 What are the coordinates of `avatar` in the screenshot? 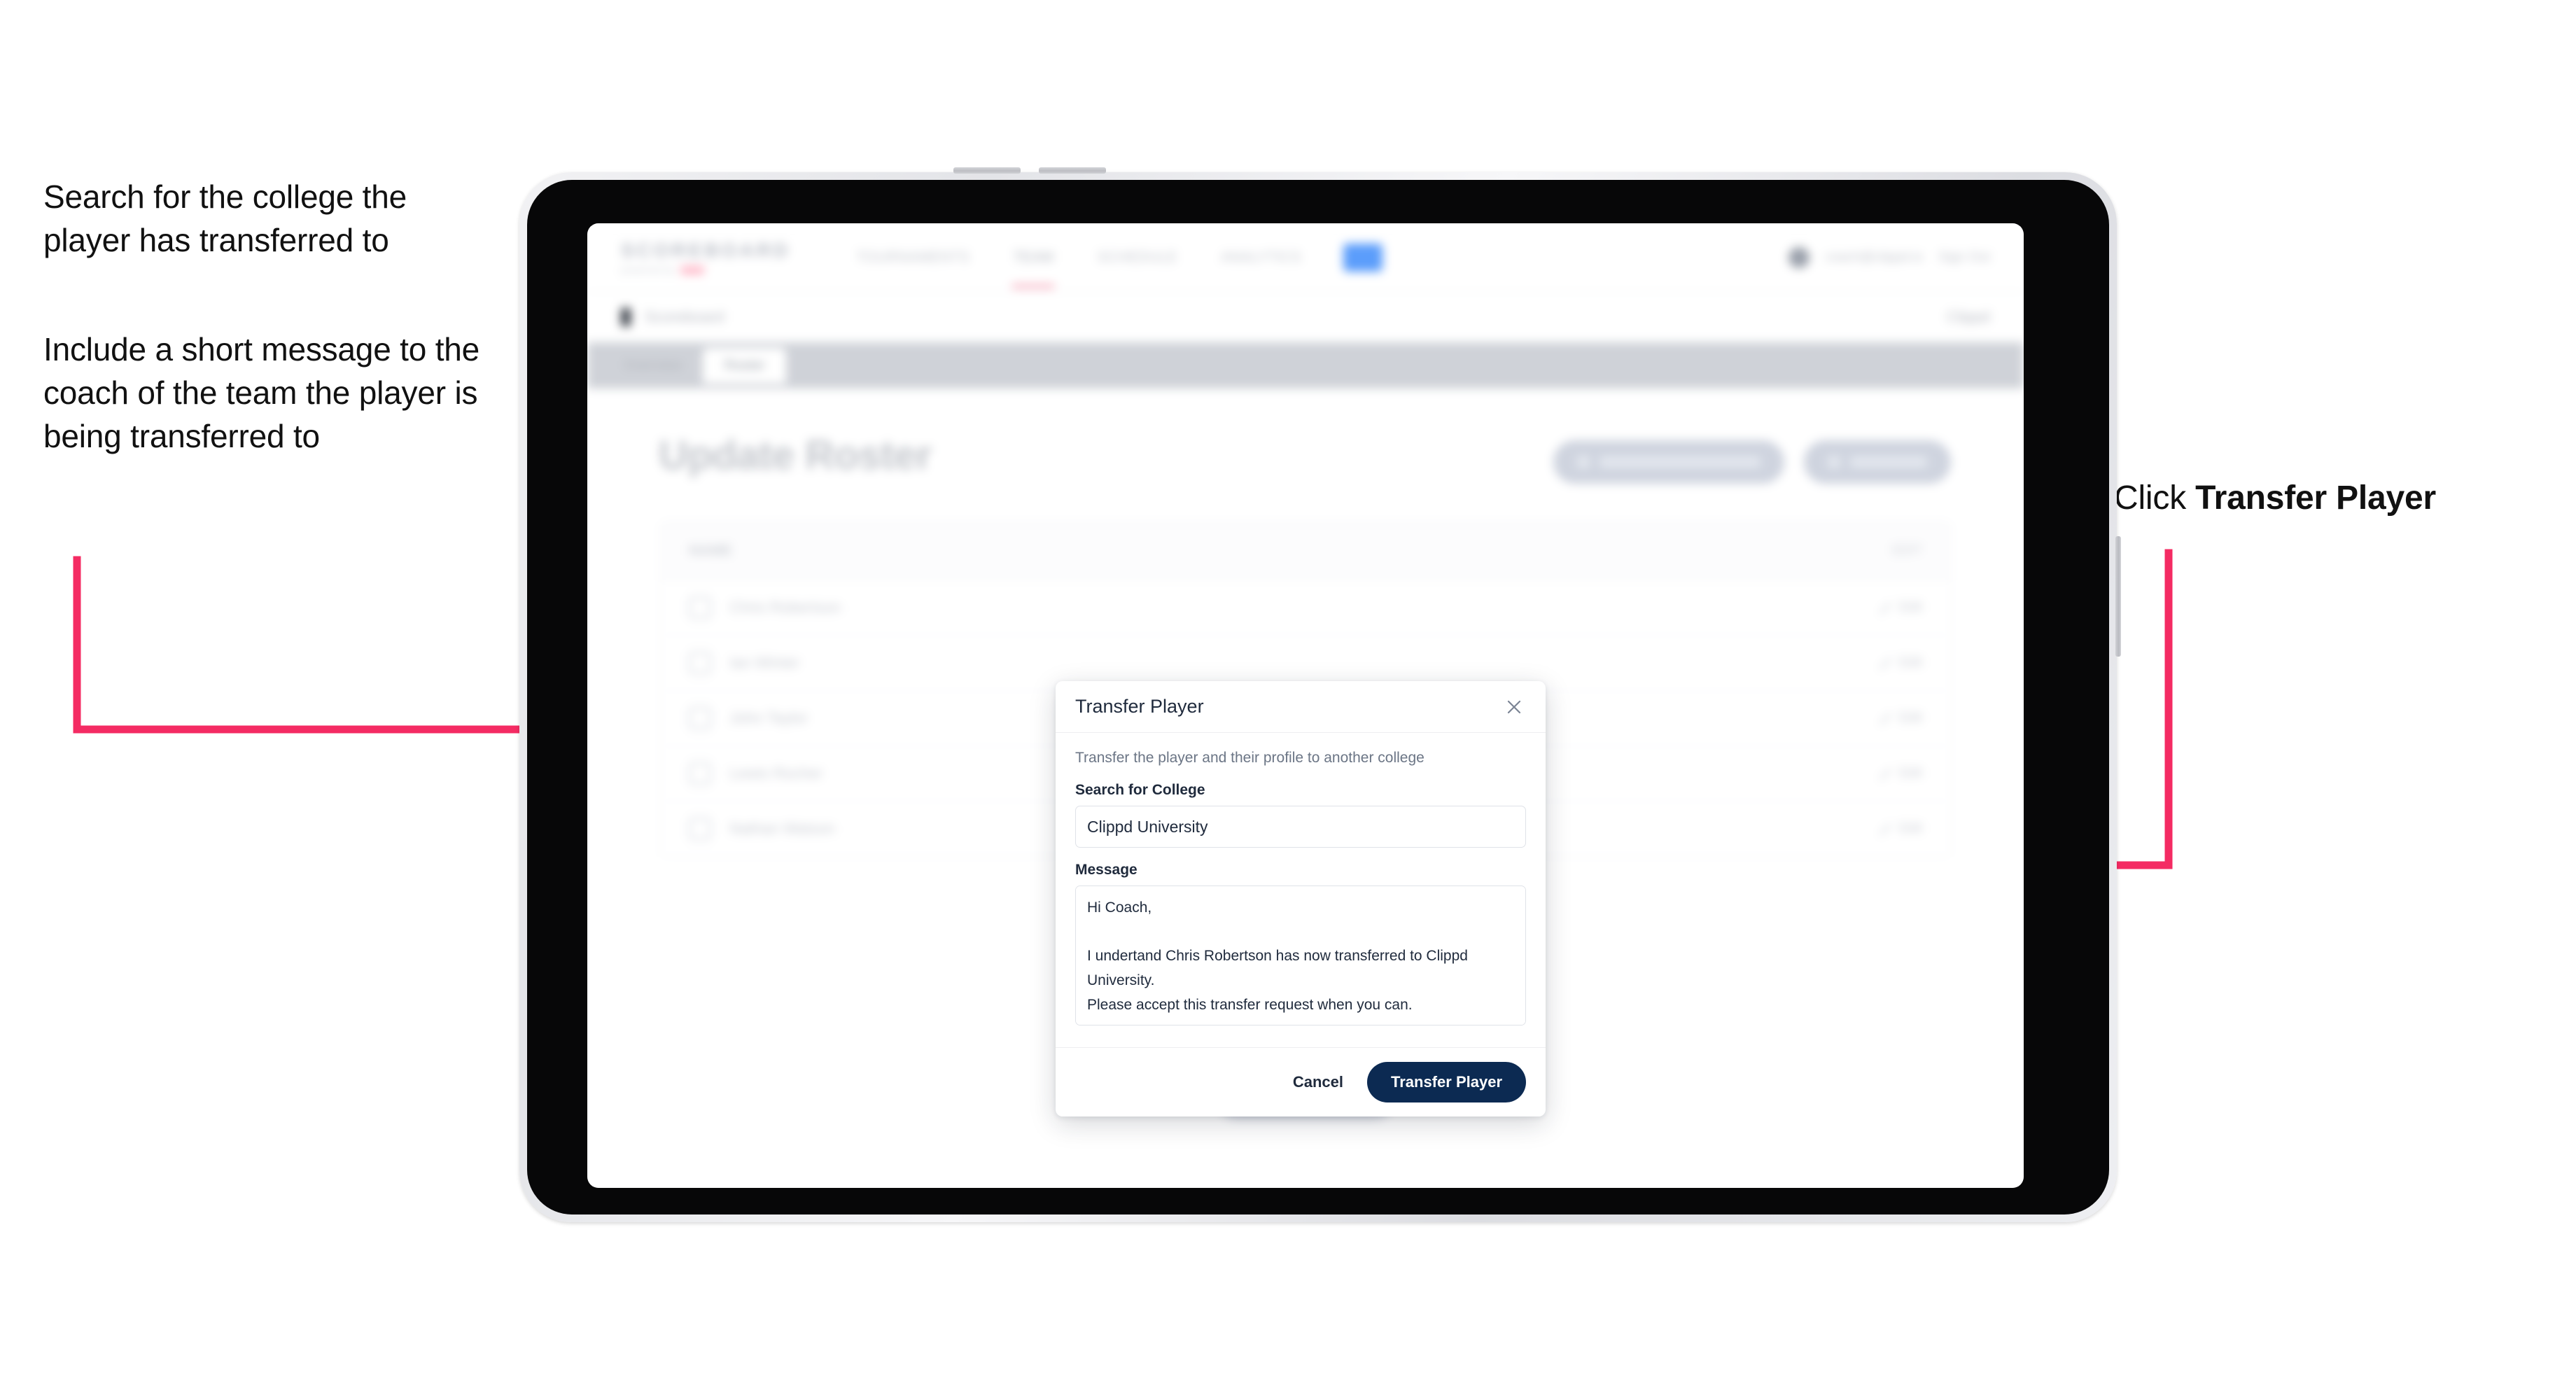 It's located at (1799, 257).